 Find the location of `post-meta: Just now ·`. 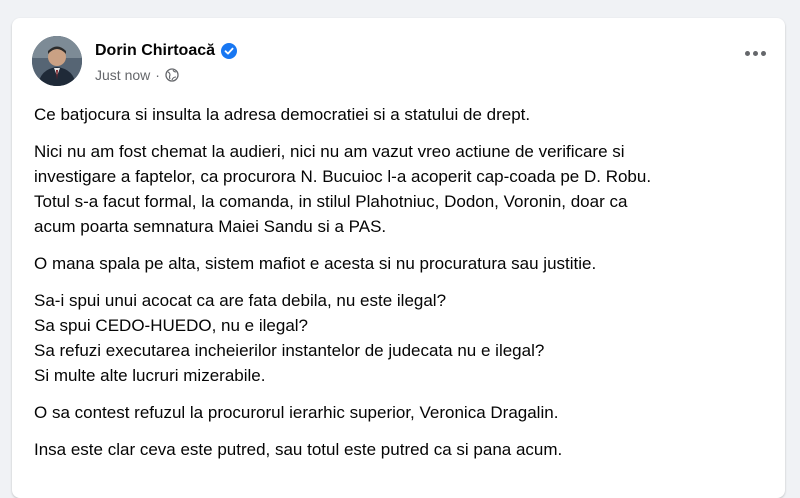

post-meta: Just now · is located at coordinates (137, 75).